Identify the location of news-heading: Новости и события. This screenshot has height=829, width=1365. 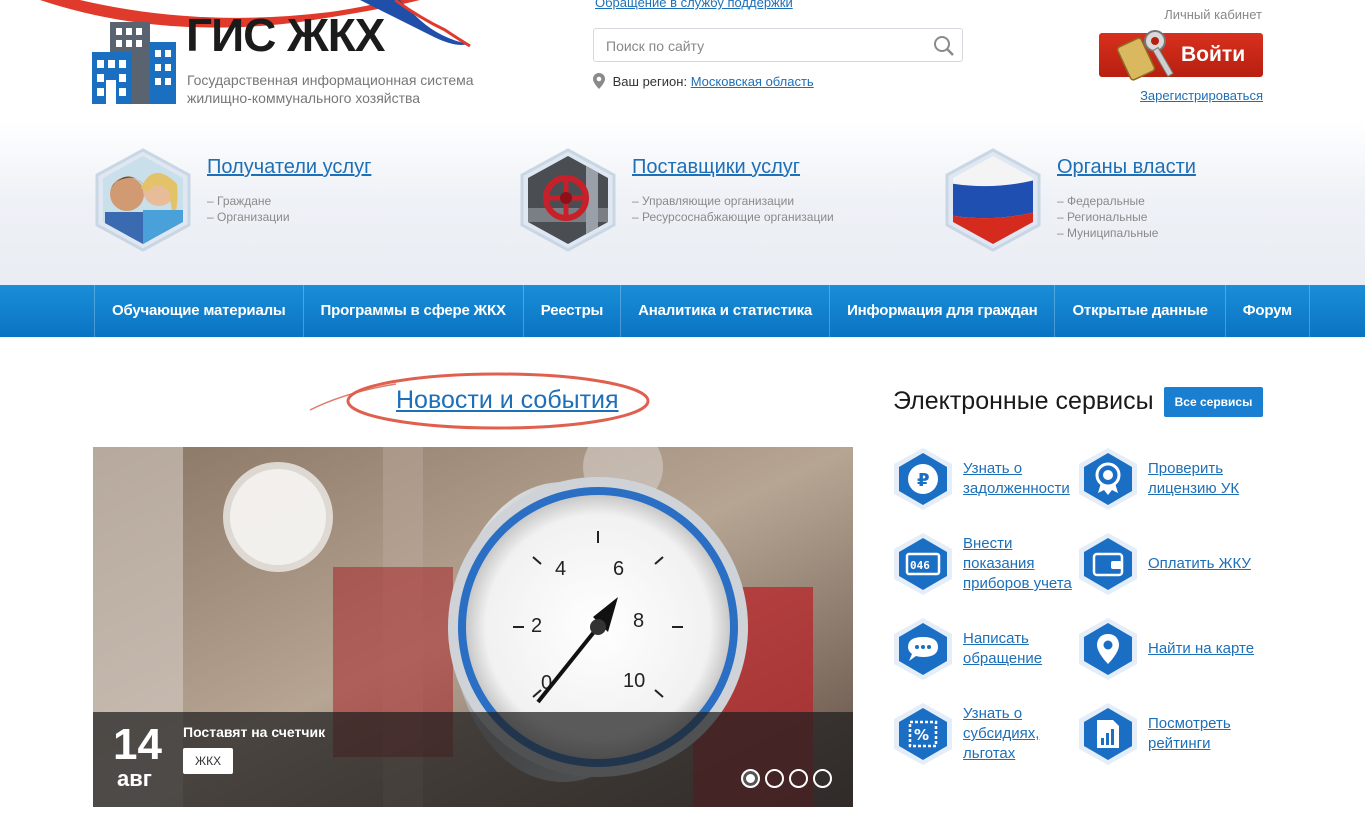
(507, 400).